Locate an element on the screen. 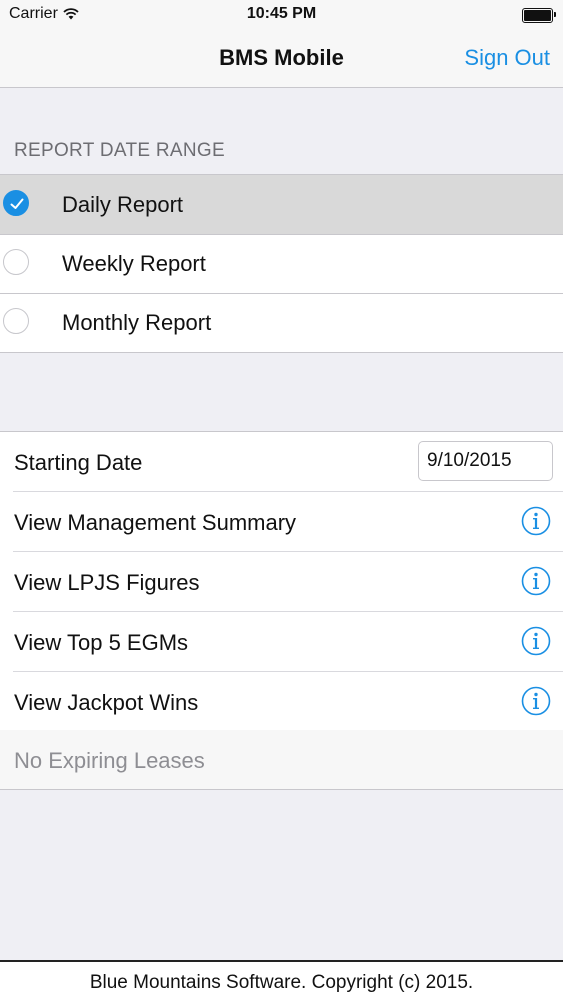 Image resolution: width=563 pixels, height=1002 pixels. daily-report-label: Daily Report is located at coordinates (123, 204).